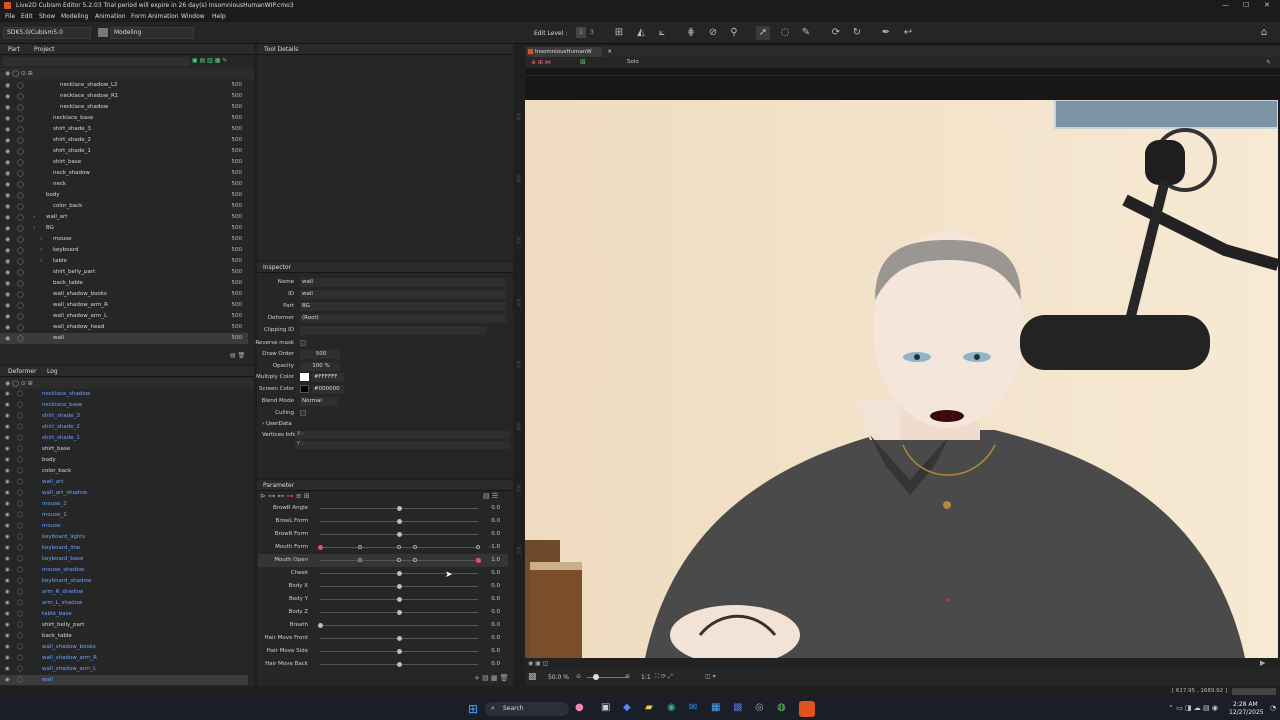 The width and height of the screenshot is (1280, 720). I want to click on part-row: ◉ ◯ shirt_shade_2 500, so click(124, 140).